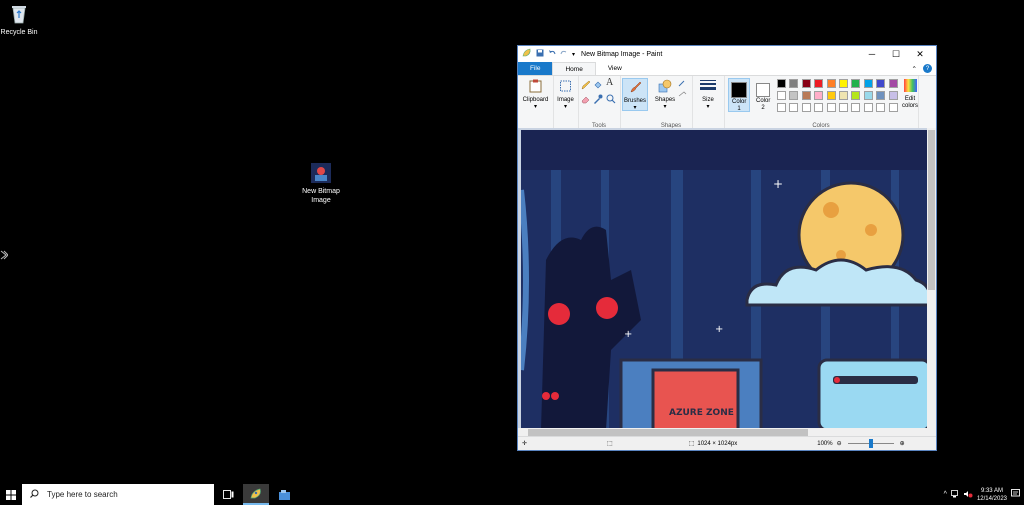 This screenshot has width=1024, height=505. I want to click on save-icon, so click(540, 54).